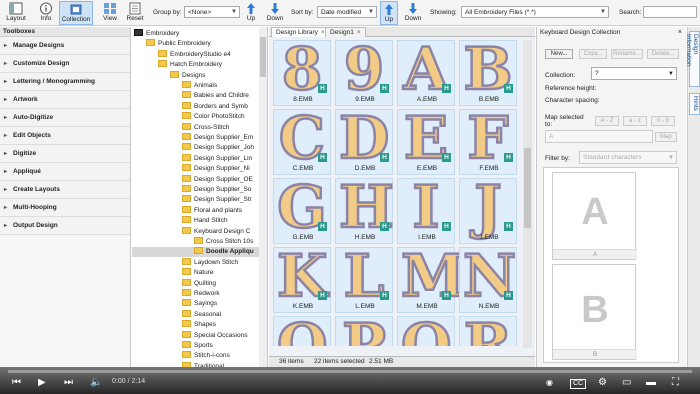  What do you see at coordinates (180, 221) in the screenshot?
I see `tree-item: Hand Stitch` at bounding box center [180, 221].